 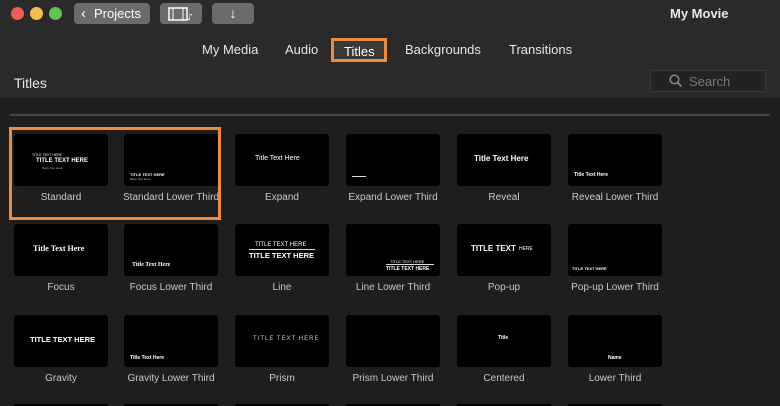 I want to click on tab-backgrounds: Backgrounds, so click(x=443, y=49).